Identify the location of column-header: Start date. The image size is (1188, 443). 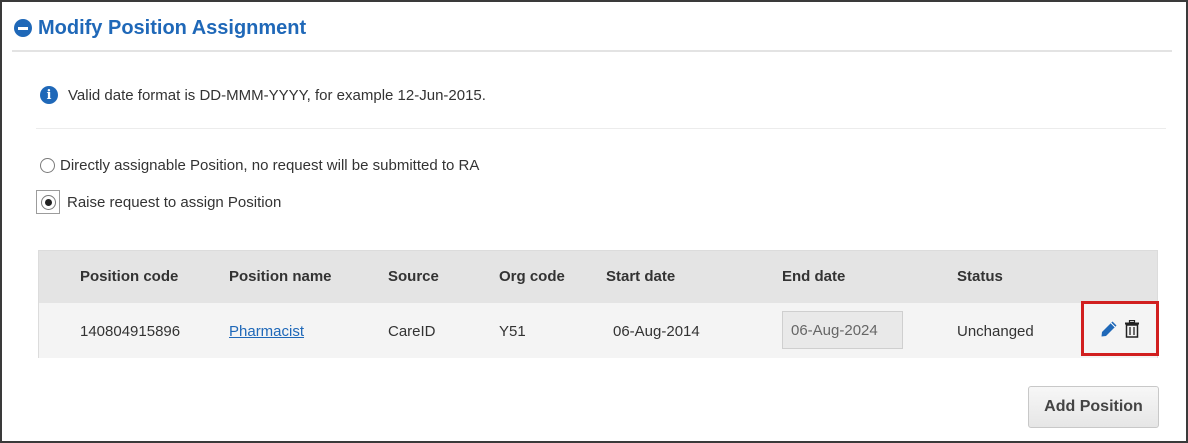
(641, 276).